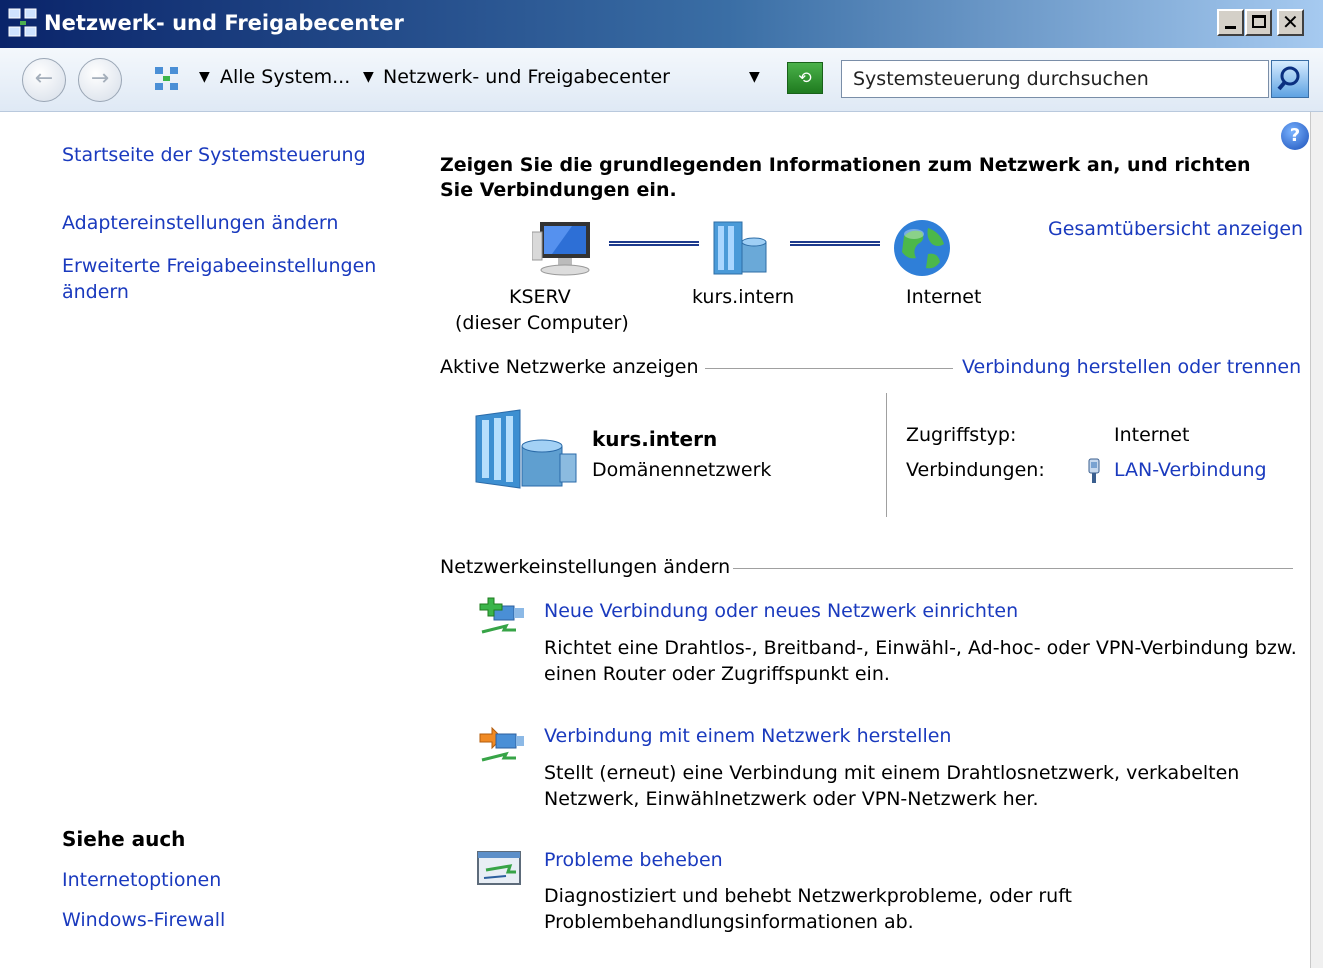  What do you see at coordinates (1175, 229) in the screenshot?
I see `full-map-link: Gesamtübersicht anzeigen` at bounding box center [1175, 229].